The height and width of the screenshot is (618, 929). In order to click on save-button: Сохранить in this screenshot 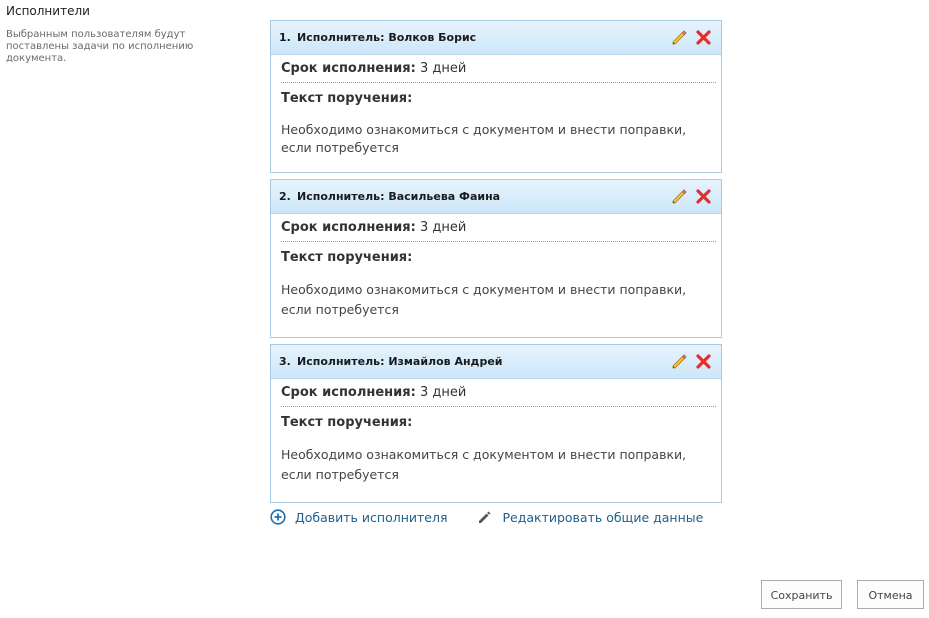, I will do `click(801, 594)`.